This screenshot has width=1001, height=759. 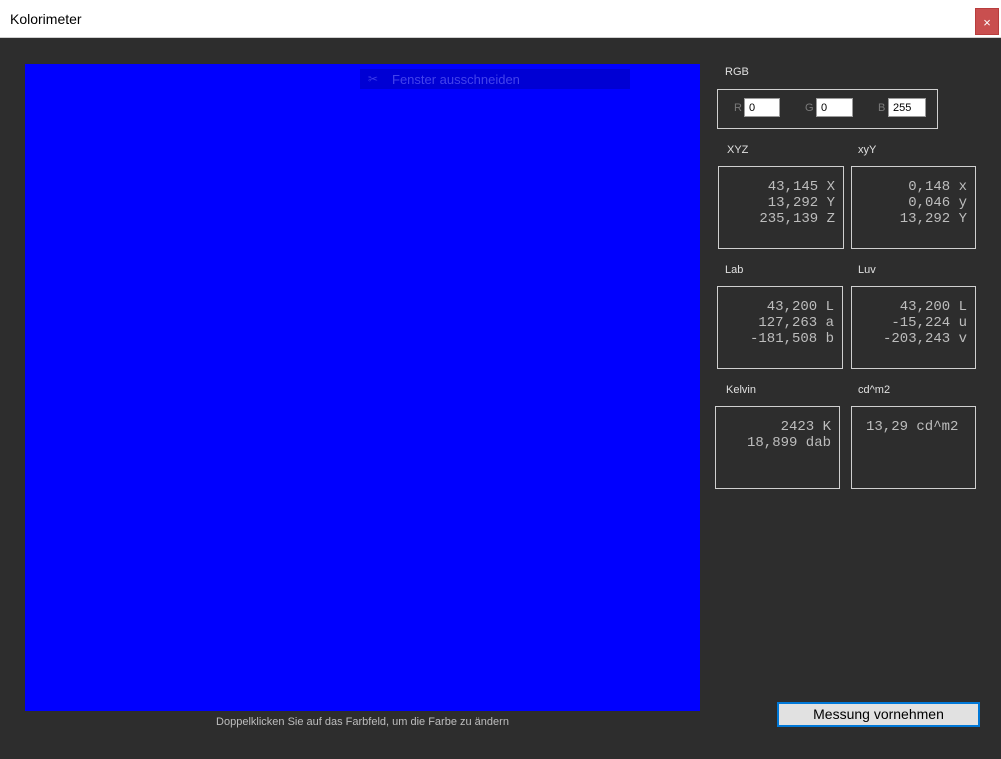 I want to click on lab-a-value: 127,263 a, so click(x=796, y=323).